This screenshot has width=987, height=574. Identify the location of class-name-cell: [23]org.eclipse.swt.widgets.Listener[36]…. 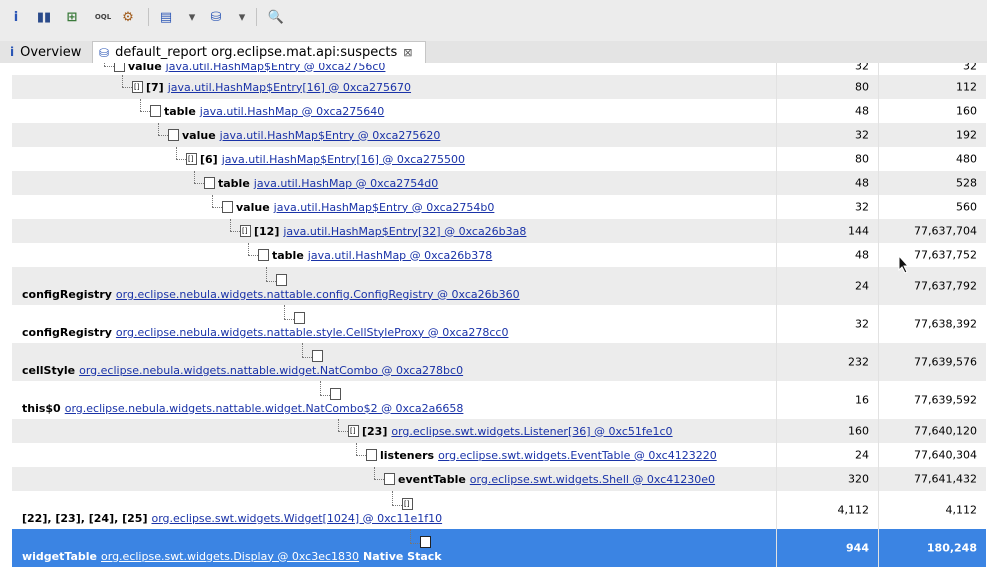
(393, 431).